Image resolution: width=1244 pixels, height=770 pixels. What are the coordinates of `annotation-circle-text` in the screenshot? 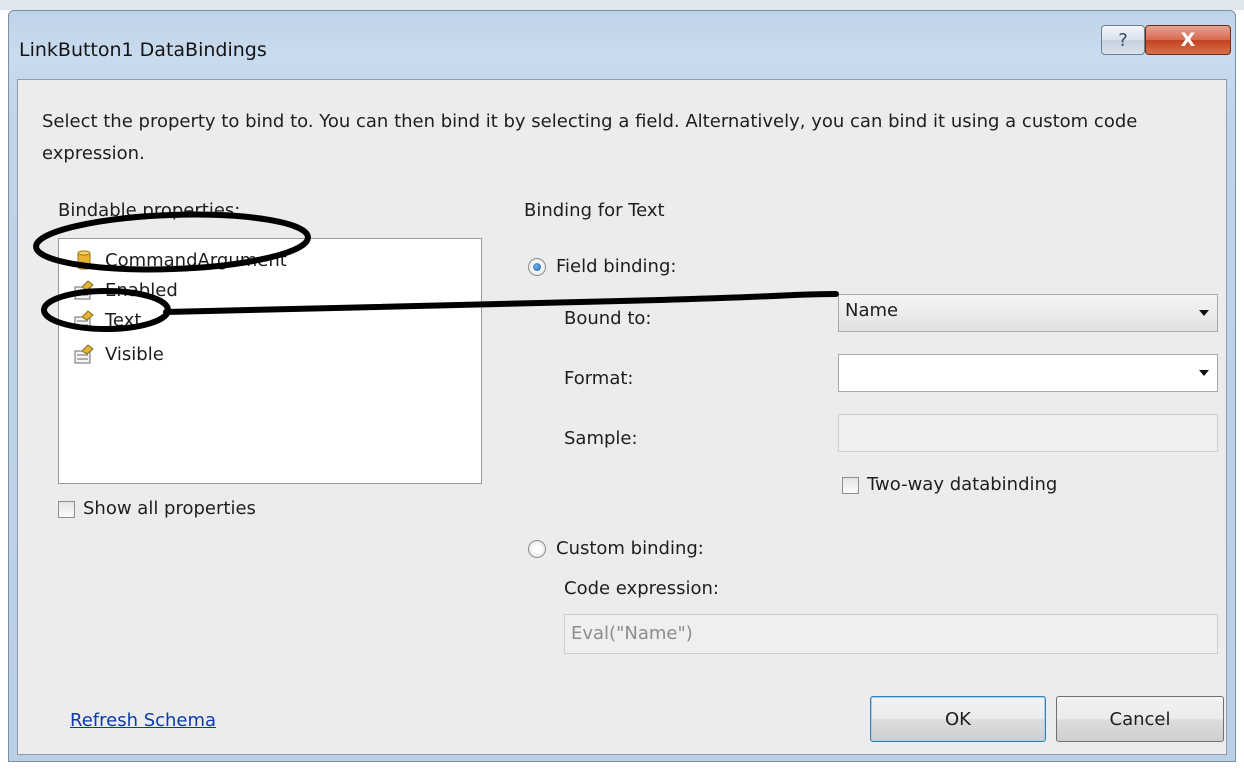 It's located at (106, 310).